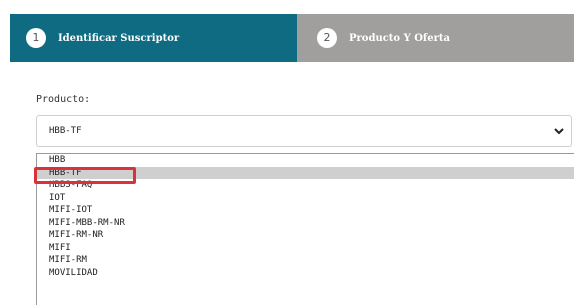 The image size is (574, 305). Describe the element at coordinates (305, 198) in the screenshot. I see `option-iot: IOT` at that location.